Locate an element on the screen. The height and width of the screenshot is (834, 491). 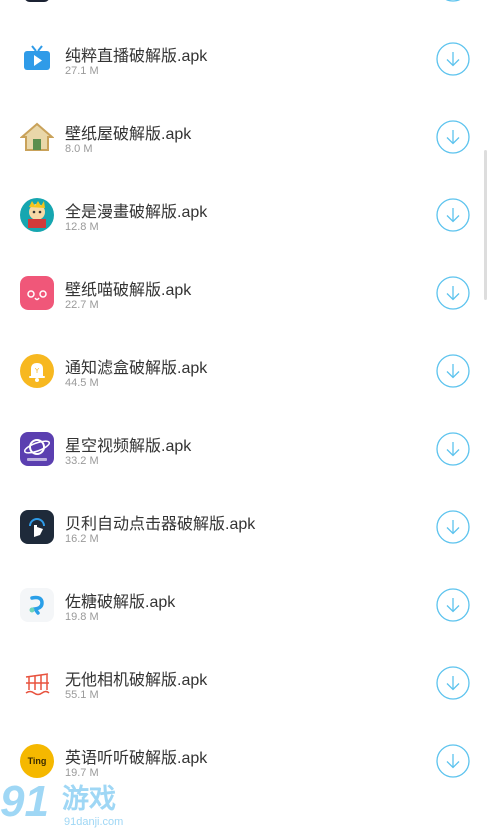
app-name: 壁纸喵破解版.apk is located at coordinates (128, 288).